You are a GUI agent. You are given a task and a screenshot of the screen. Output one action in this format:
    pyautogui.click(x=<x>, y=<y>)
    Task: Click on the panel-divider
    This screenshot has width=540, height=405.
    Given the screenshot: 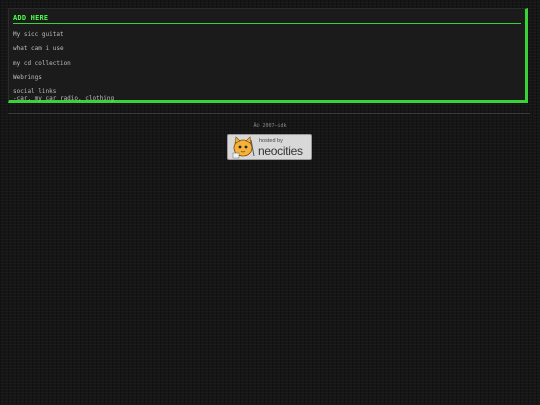 What is the action you would take?
    pyautogui.click(x=267, y=23)
    